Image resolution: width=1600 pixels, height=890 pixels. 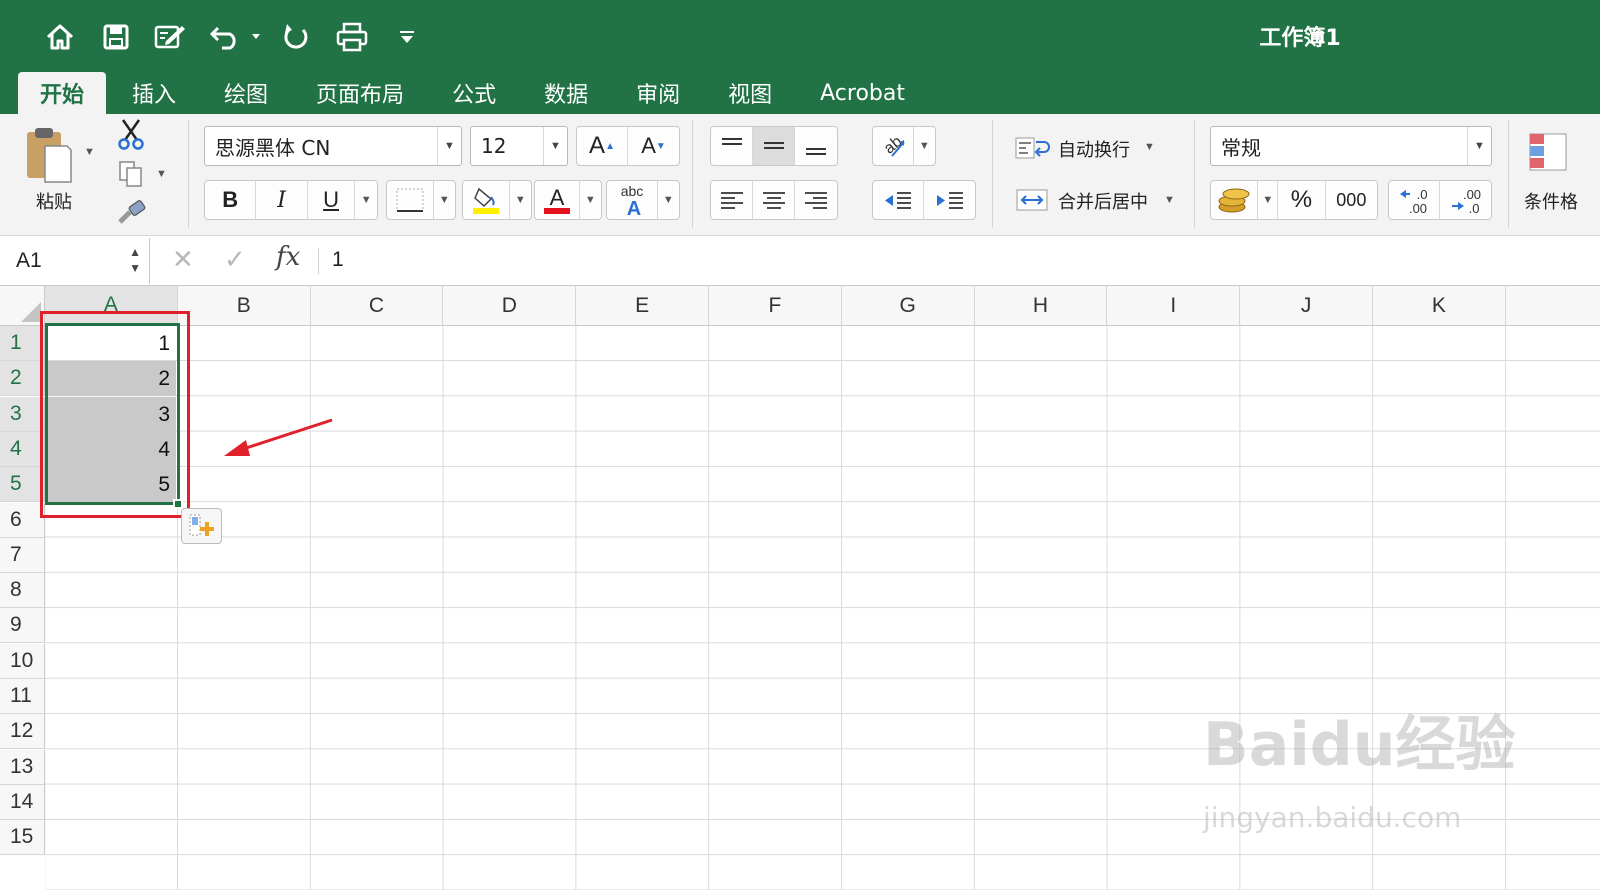 What do you see at coordinates (668, 200) in the screenshot?
I see `phonetic-dropdown-icon: ▼` at bounding box center [668, 200].